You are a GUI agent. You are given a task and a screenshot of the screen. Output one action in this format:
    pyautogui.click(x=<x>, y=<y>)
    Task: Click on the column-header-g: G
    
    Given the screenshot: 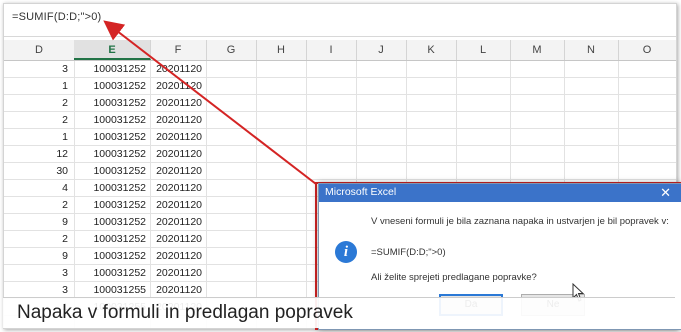 What is the action you would take?
    pyautogui.click(x=231, y=50)
    